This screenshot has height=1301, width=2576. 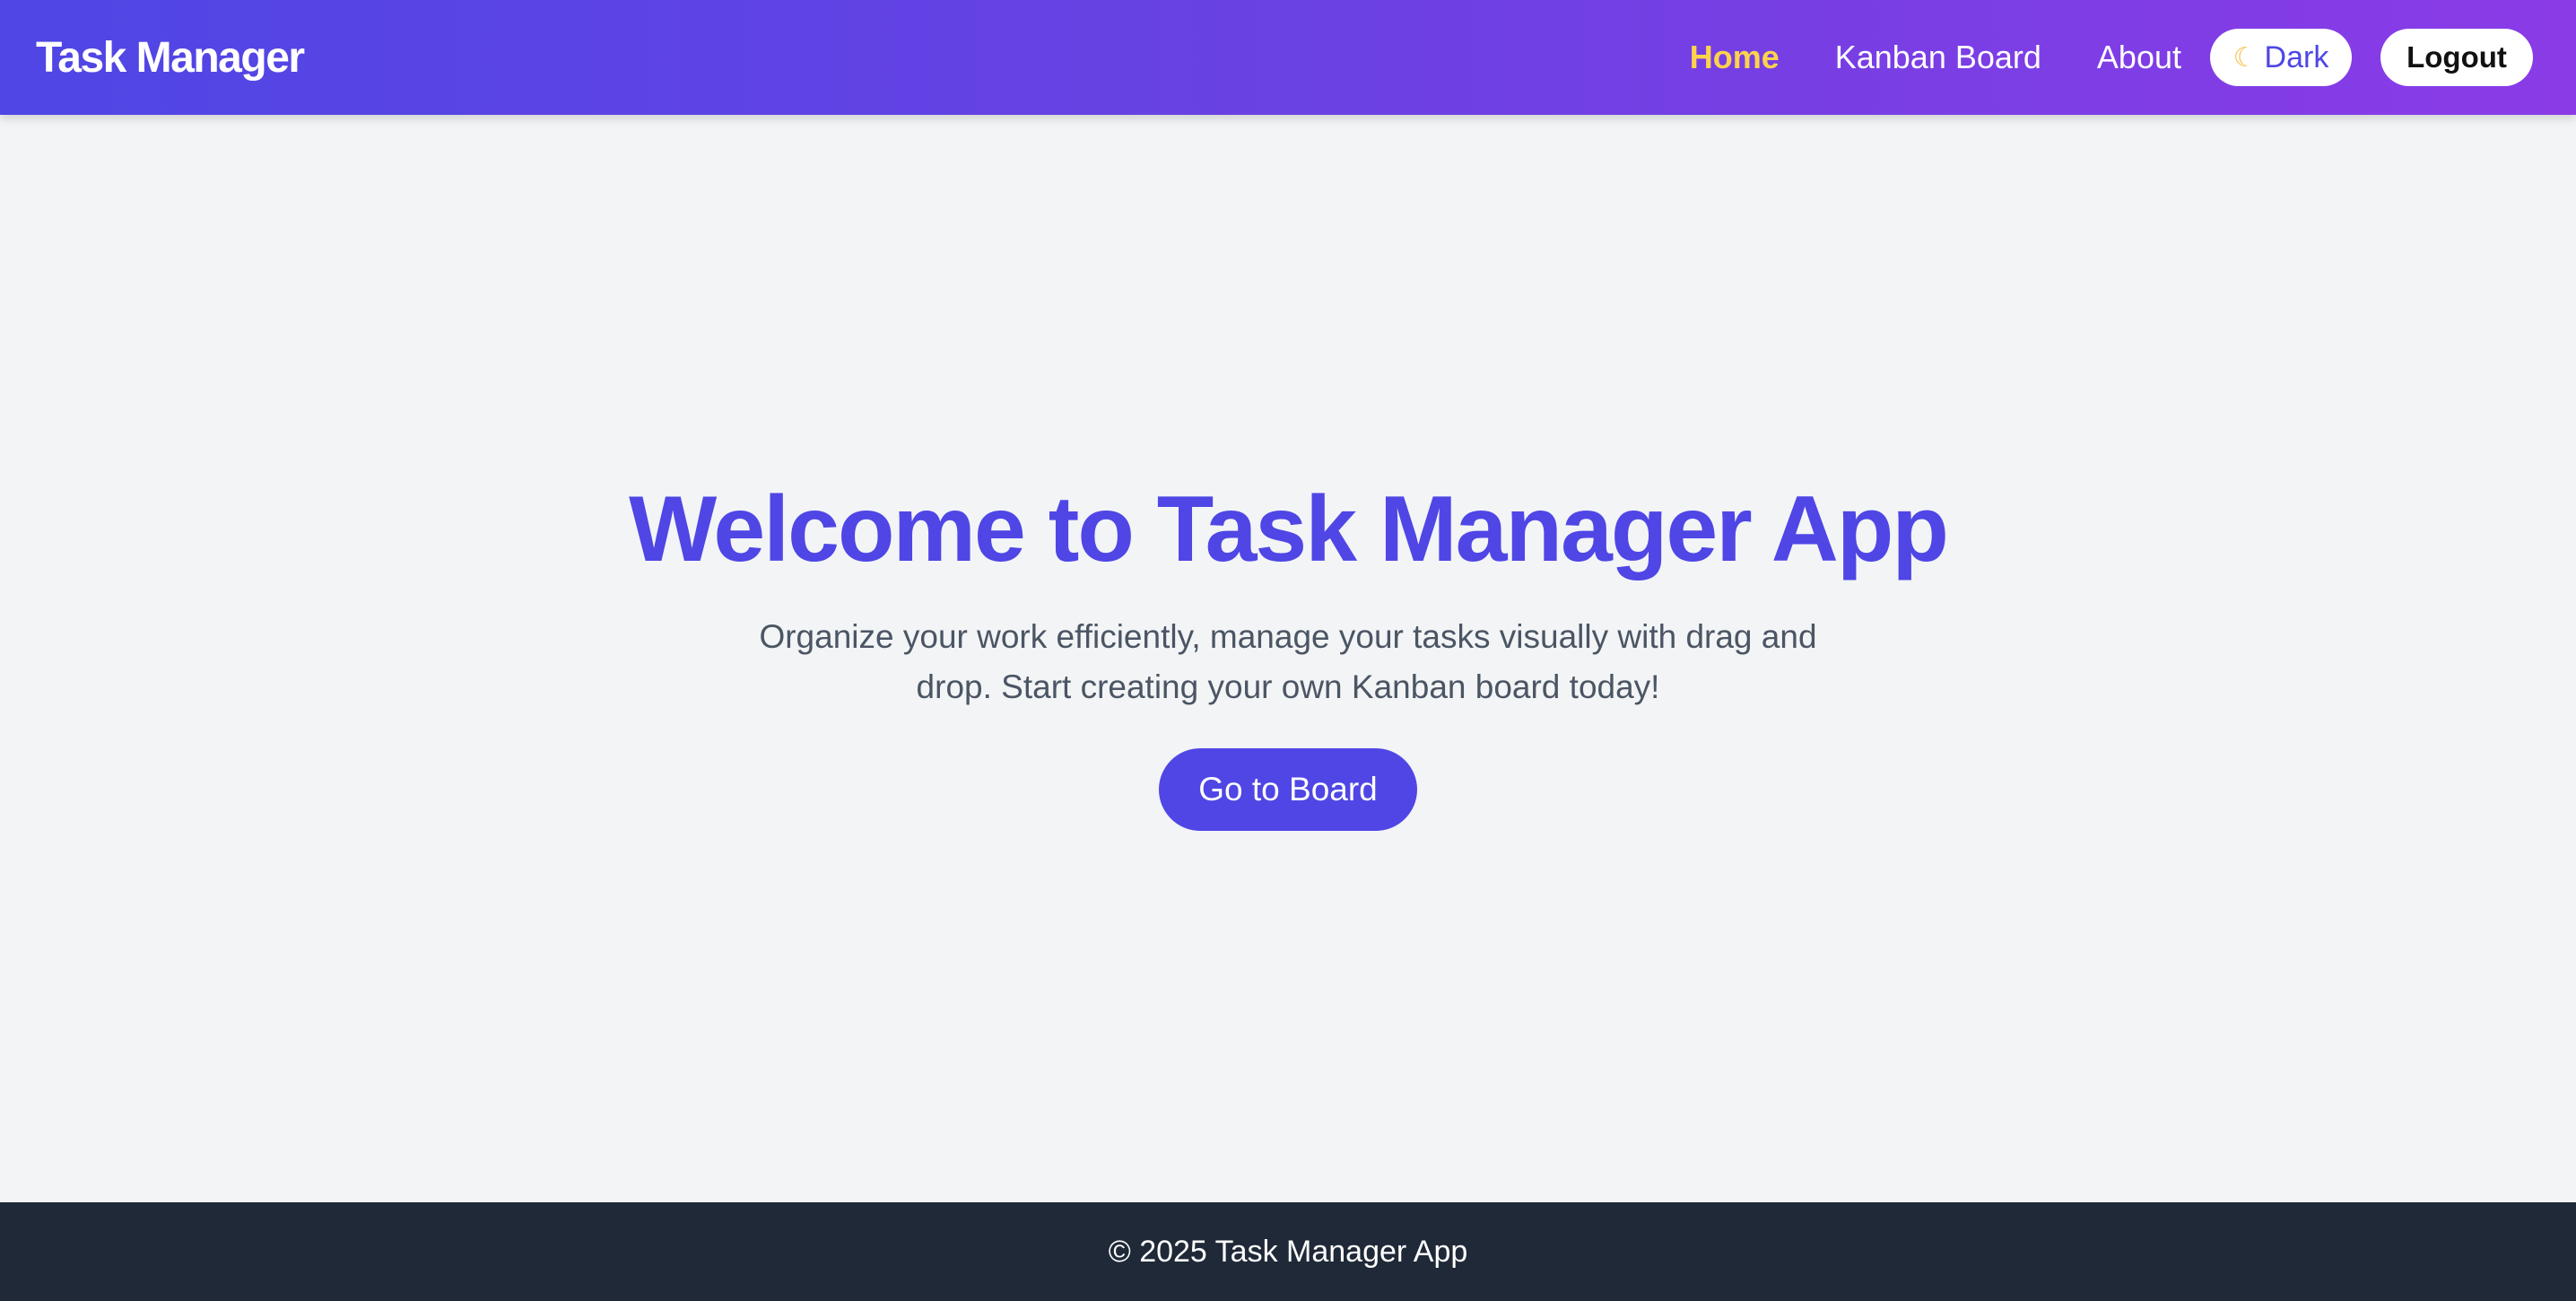 I want to click on nav-menu: Home Kanban Board About ☾ Dark Logout, so click(x=2111, y=57).